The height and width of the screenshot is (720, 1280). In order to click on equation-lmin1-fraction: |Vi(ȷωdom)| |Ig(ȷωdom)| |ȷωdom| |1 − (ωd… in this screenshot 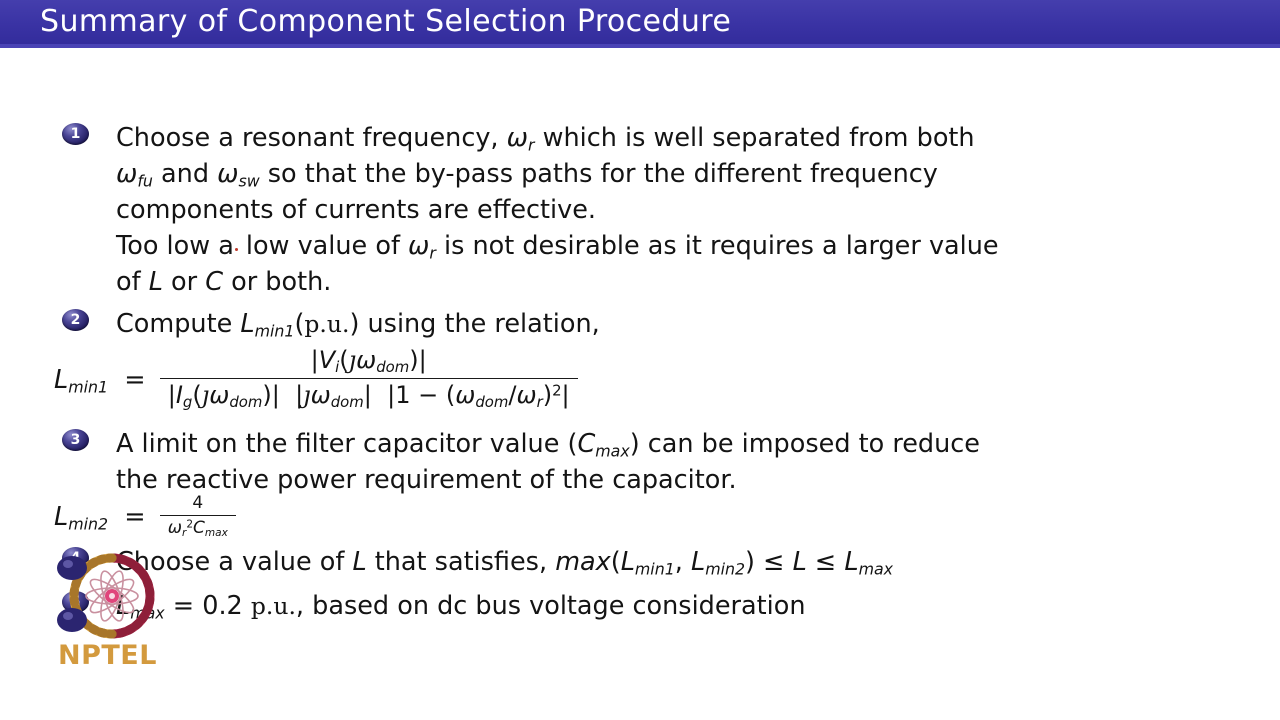, I will do `click(368, 379)`.